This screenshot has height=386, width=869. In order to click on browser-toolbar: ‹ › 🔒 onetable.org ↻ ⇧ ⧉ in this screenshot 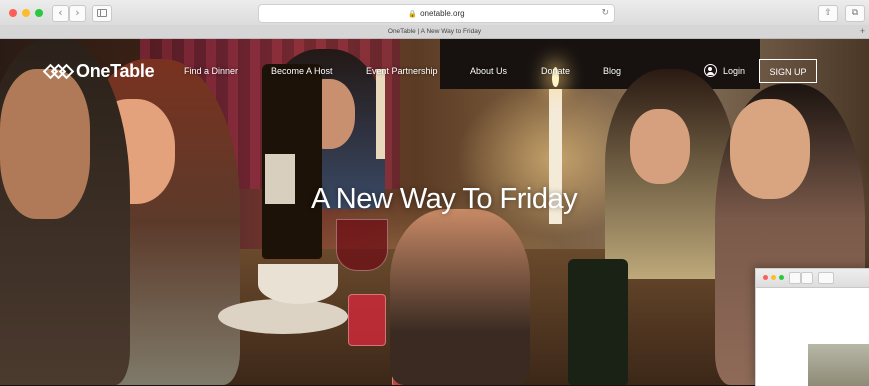, I will do `click(434, 13)`.